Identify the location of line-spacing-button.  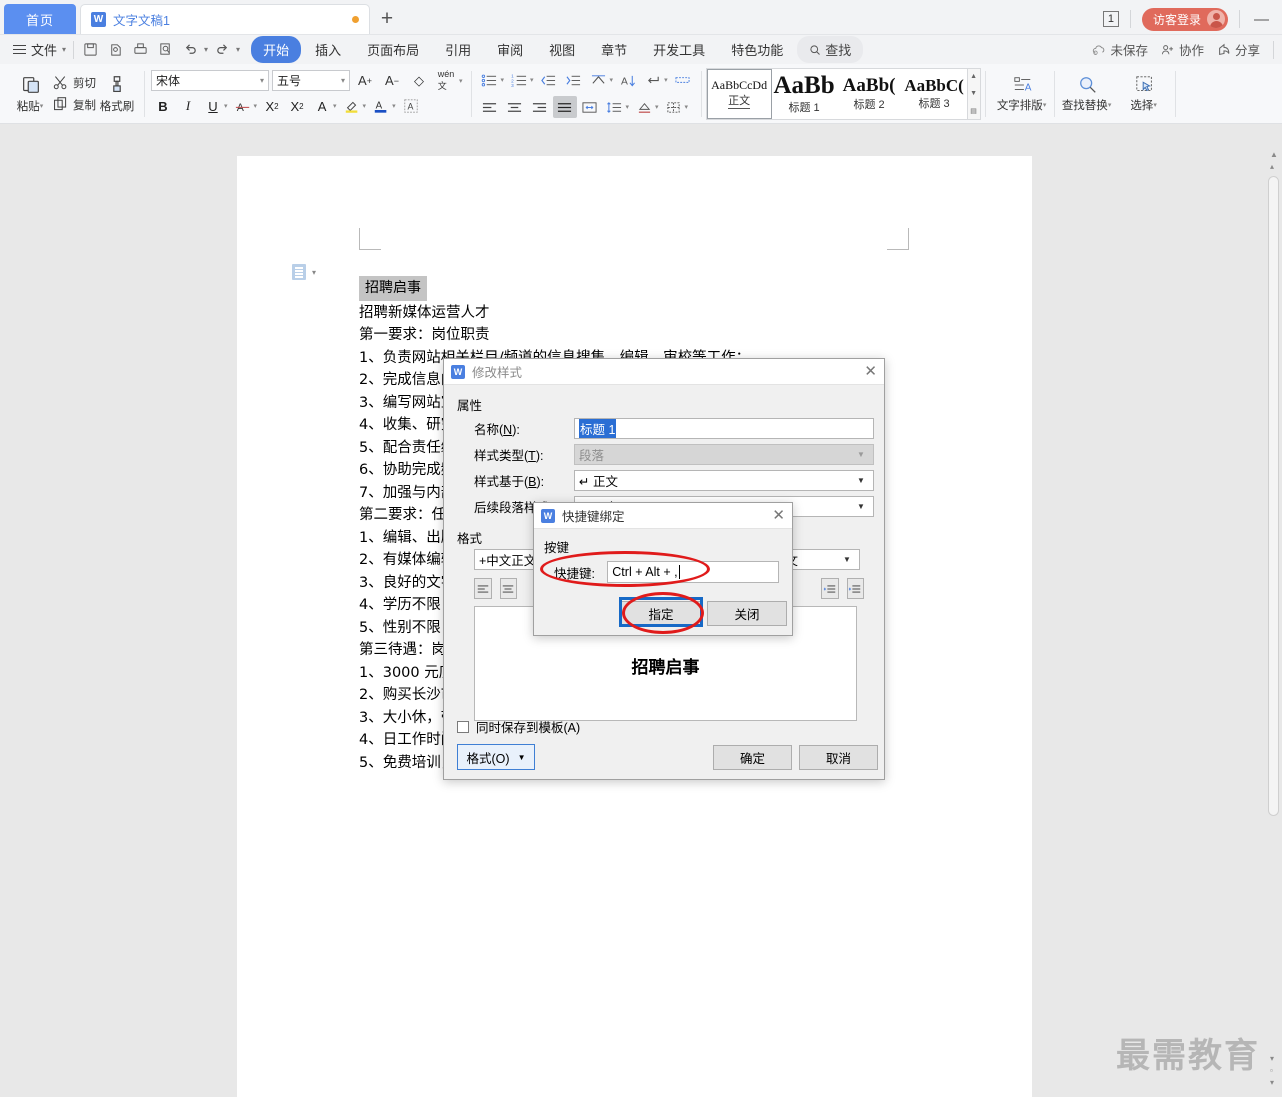
(615, 107).